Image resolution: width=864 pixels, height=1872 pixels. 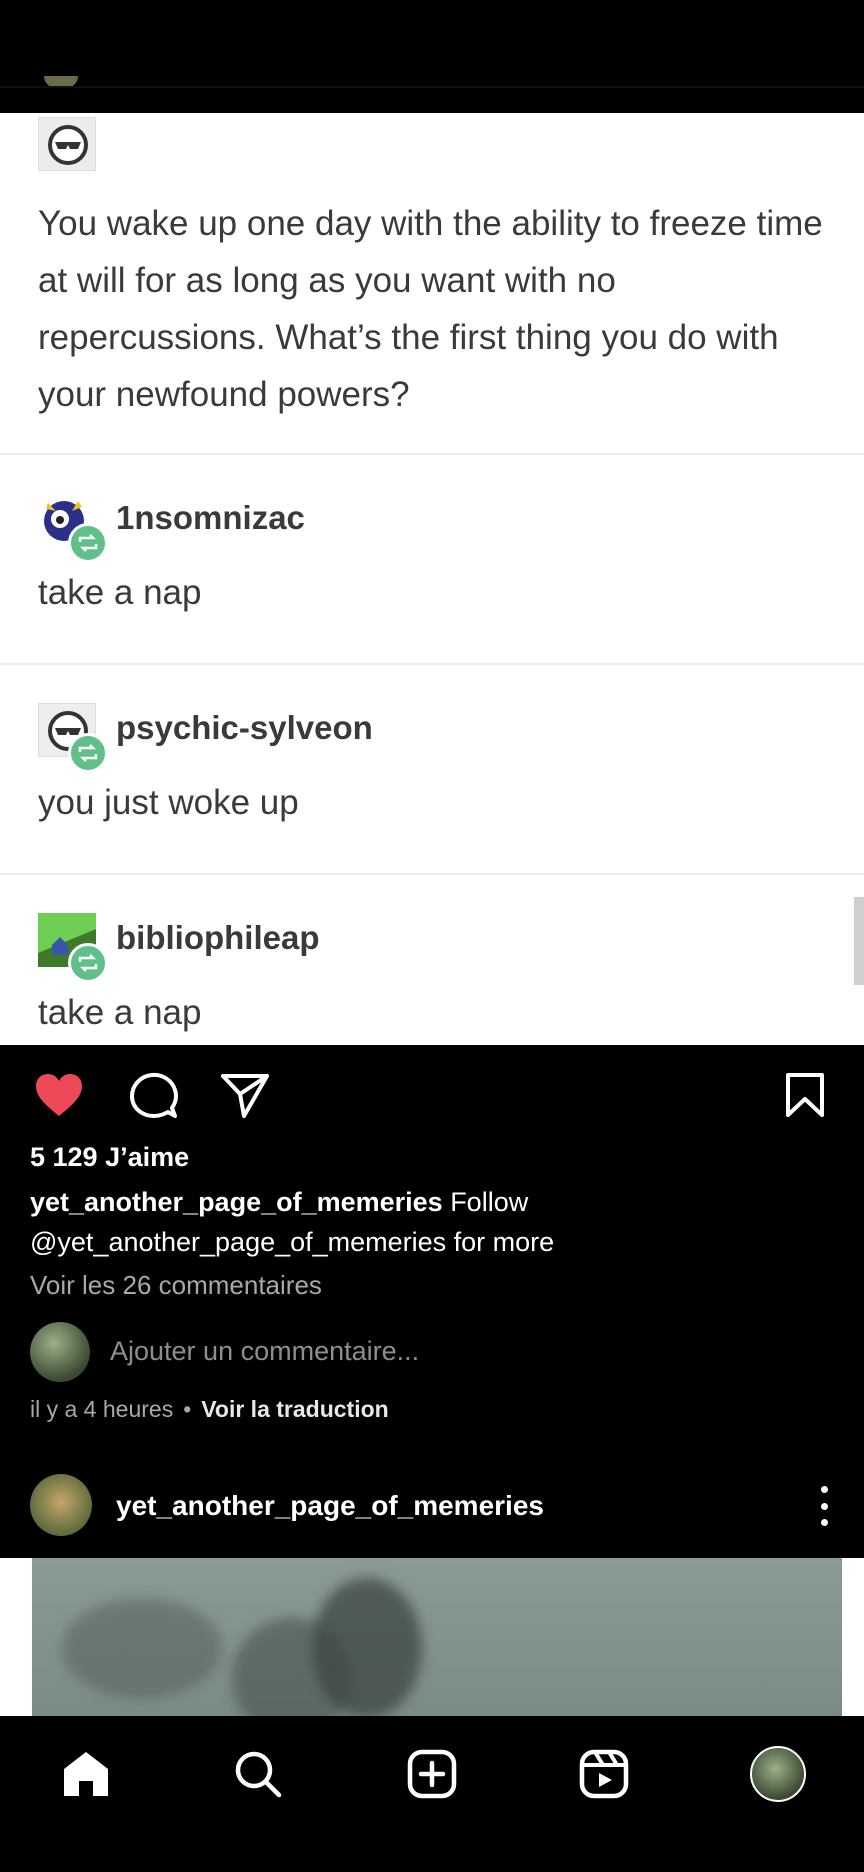 I want to click on home-icon, so click(x=86, y=1774).